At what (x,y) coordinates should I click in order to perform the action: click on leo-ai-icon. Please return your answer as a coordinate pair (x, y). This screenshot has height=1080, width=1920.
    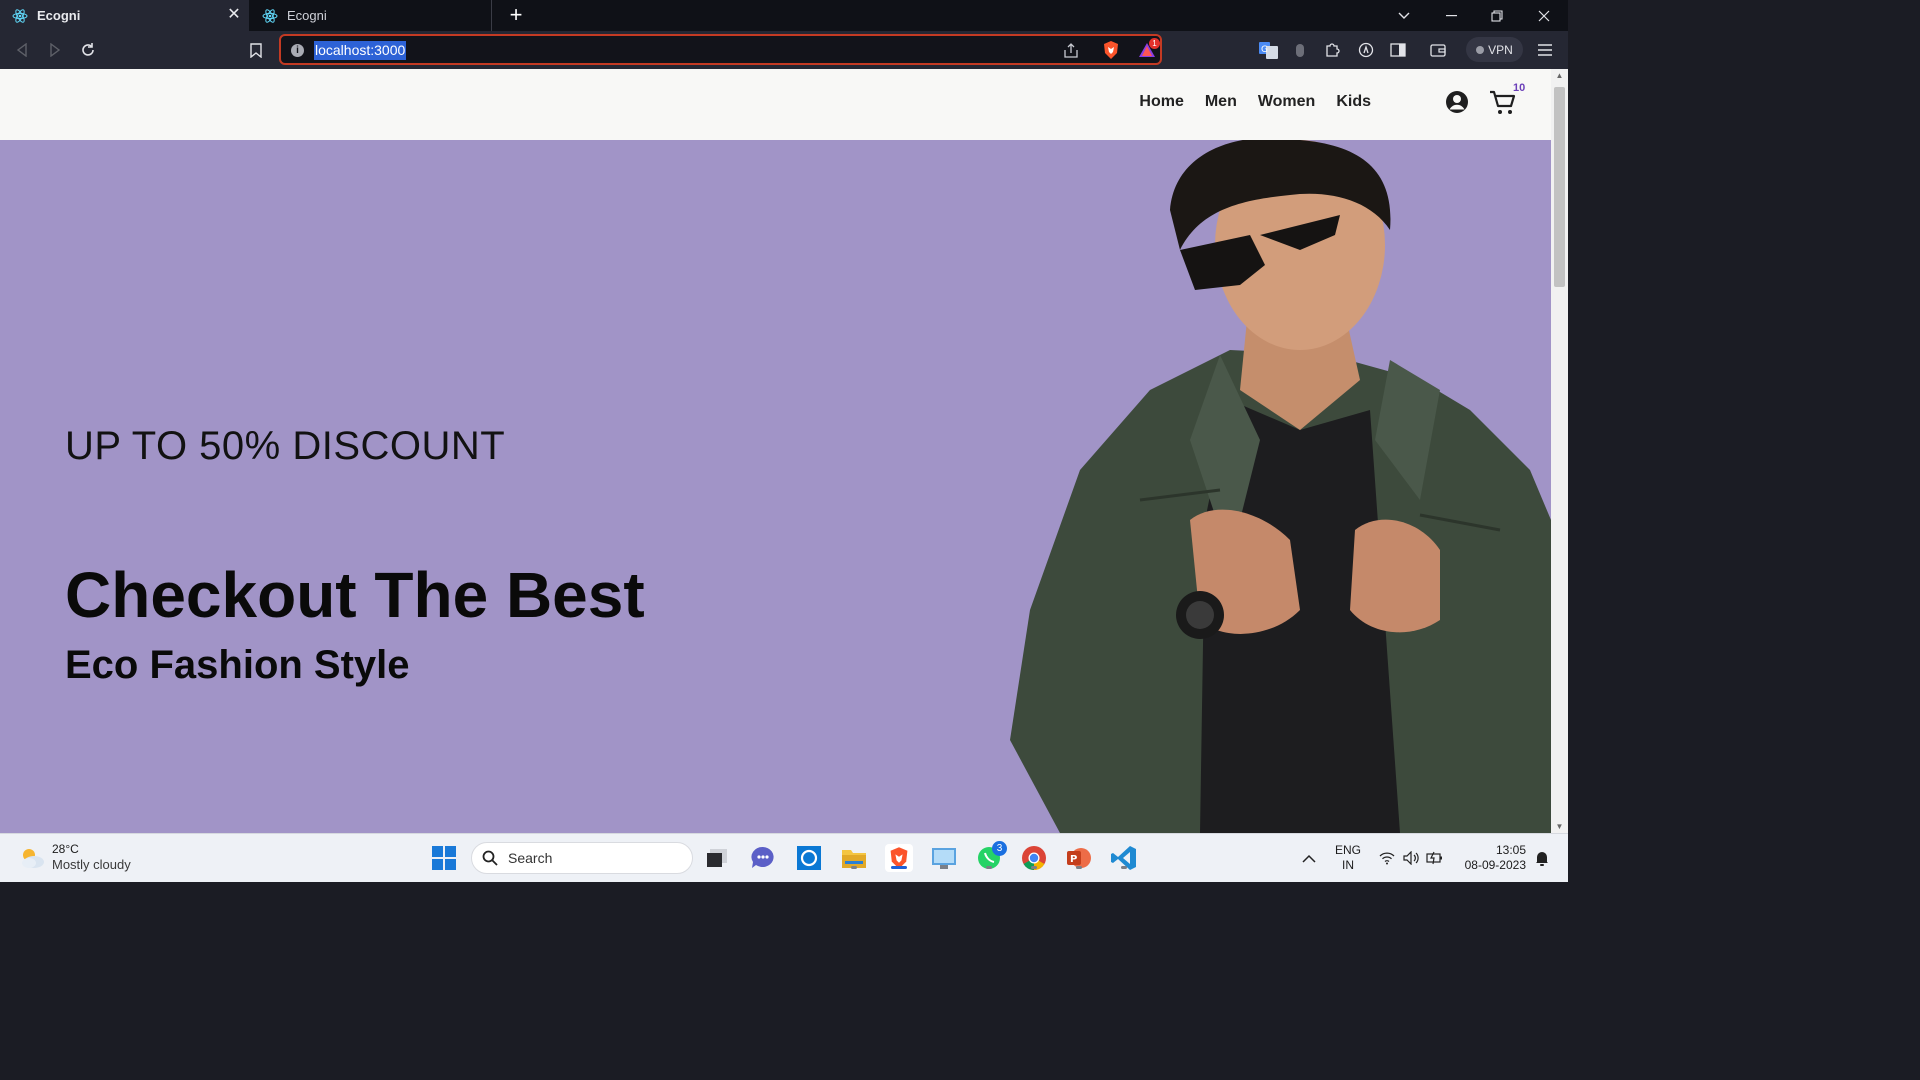
    Looking at the image, I should click on (1366, 50).